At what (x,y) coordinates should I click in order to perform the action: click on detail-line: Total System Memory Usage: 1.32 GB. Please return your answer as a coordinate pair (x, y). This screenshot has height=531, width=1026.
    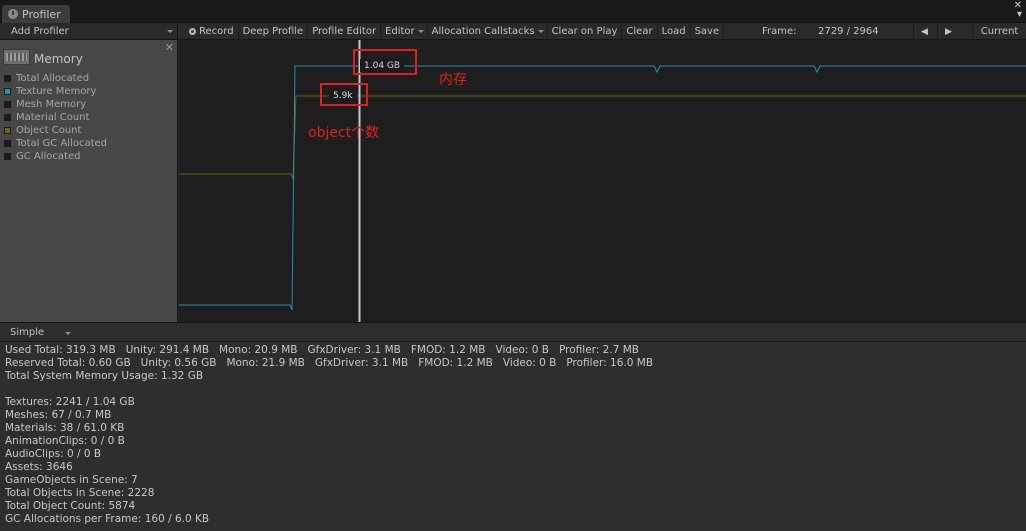
    Looking at the image, I should click on (104, 376).